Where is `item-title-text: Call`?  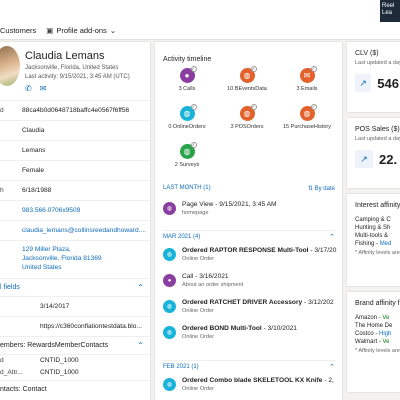
item-title-text: Call is located at coordinates (188, 276).